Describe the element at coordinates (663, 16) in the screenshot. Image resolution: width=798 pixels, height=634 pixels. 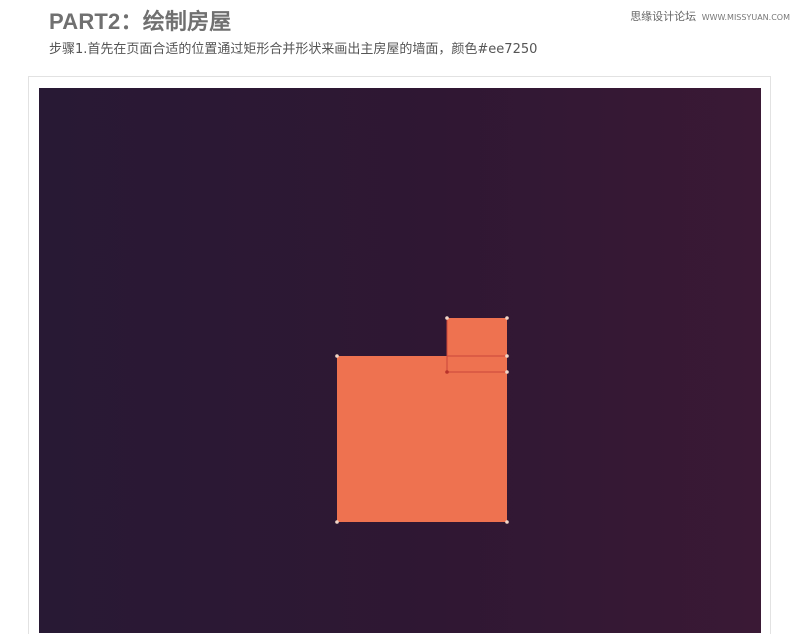
I see `watermark-text: 思缘设计论坛` at that location.